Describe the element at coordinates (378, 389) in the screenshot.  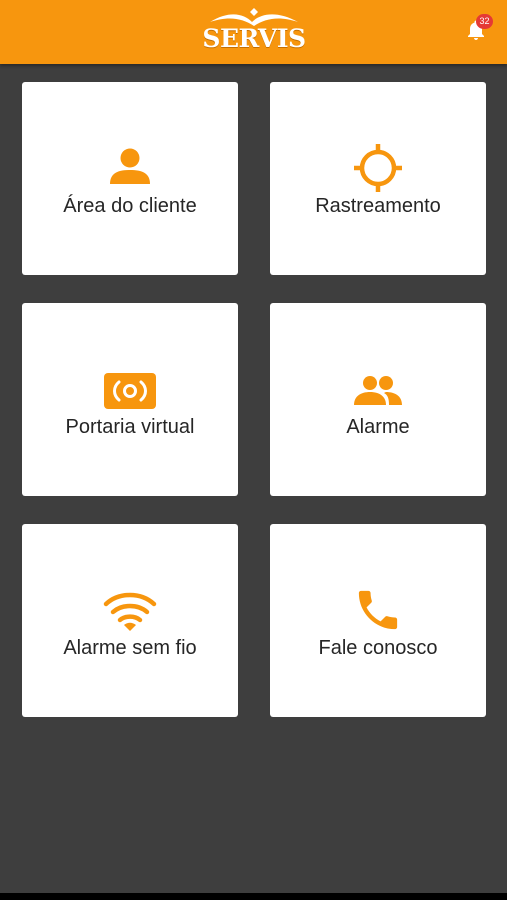
I see `people-icon` at that location.